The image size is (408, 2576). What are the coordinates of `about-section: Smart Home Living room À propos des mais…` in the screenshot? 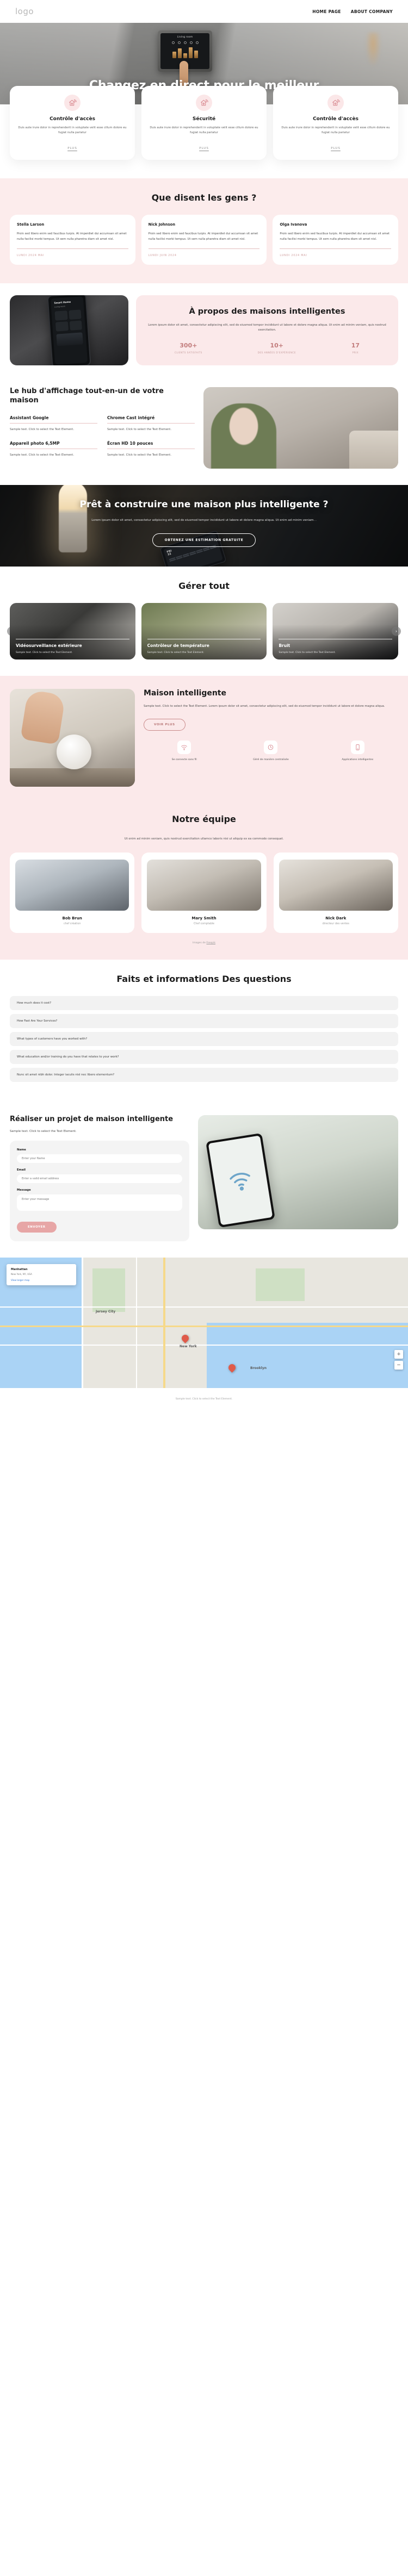 It's located at (204, 331).